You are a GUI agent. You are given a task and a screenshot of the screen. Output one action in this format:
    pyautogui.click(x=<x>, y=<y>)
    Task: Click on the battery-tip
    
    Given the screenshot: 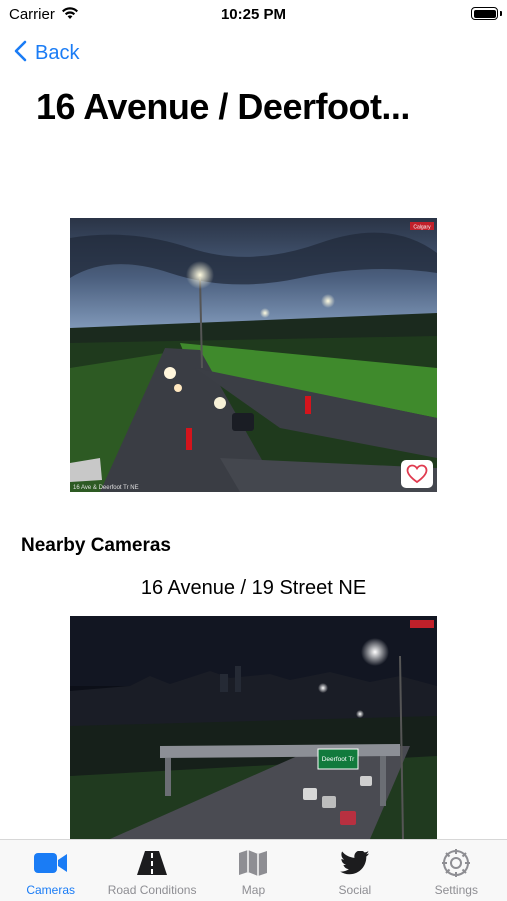 What is the action you would take?
    pyautogui.click(x=501, y=13)
    